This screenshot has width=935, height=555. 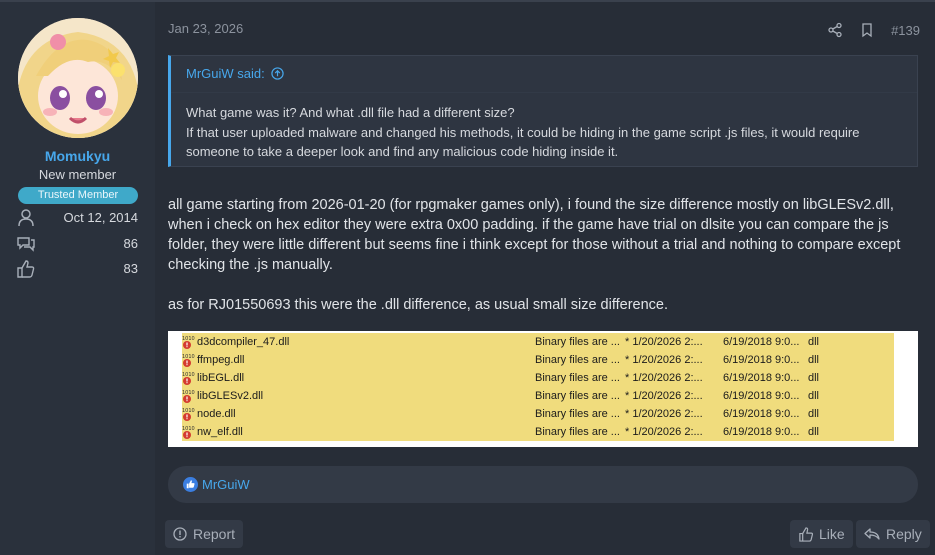 What do you see at coordinates (26, 244) in the screenshot?
I see `chat-icon` at bounding box center [26, 244].